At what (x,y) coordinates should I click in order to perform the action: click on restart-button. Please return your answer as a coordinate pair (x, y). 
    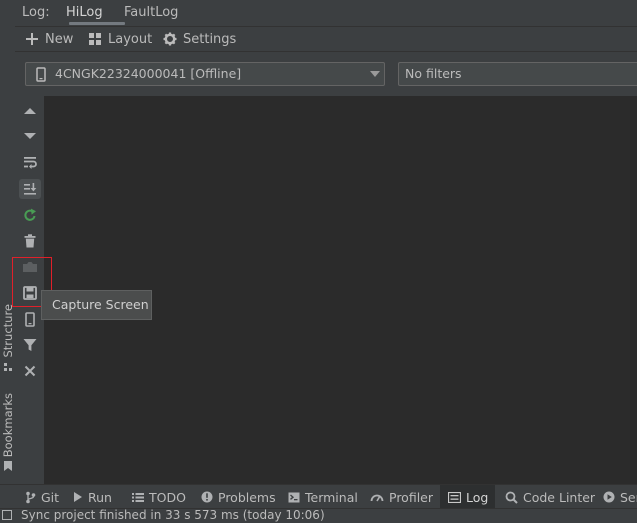
    Looking at the image, I should click on (30, 215).